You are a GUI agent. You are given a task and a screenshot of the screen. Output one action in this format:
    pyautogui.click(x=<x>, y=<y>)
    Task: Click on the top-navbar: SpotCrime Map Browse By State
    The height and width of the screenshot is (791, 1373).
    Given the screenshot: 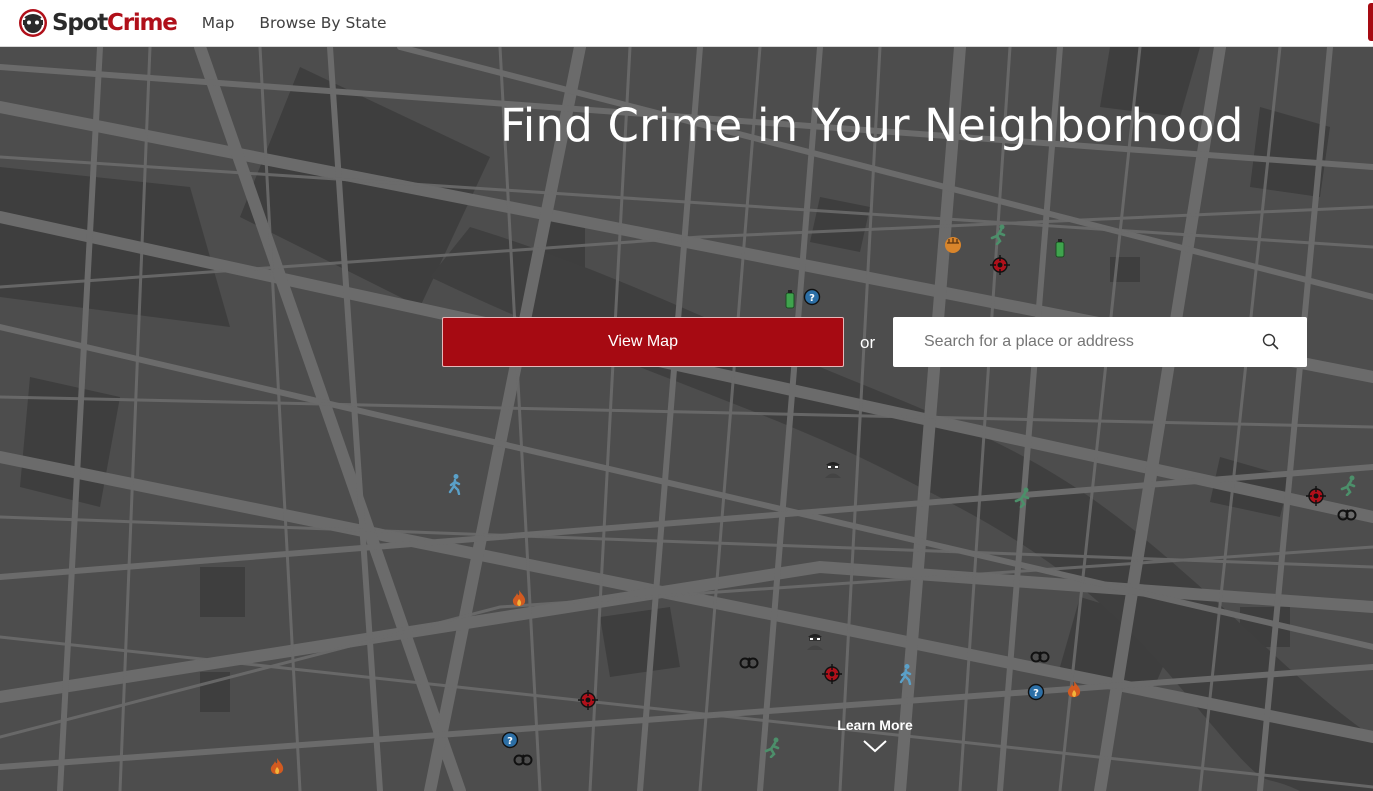 What is the action you would take?
    pyautogui.click(x=686, y=23)
    